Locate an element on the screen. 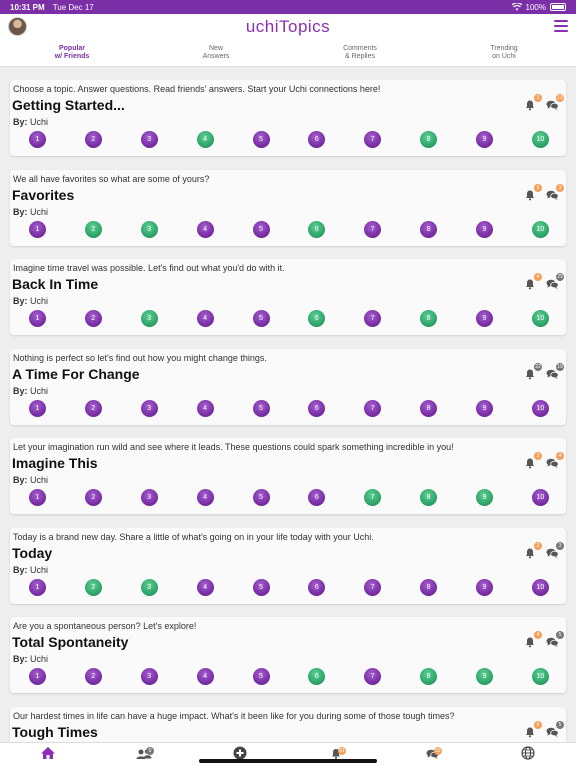  tab-1: New Answers is located at coordinates (216, 53).